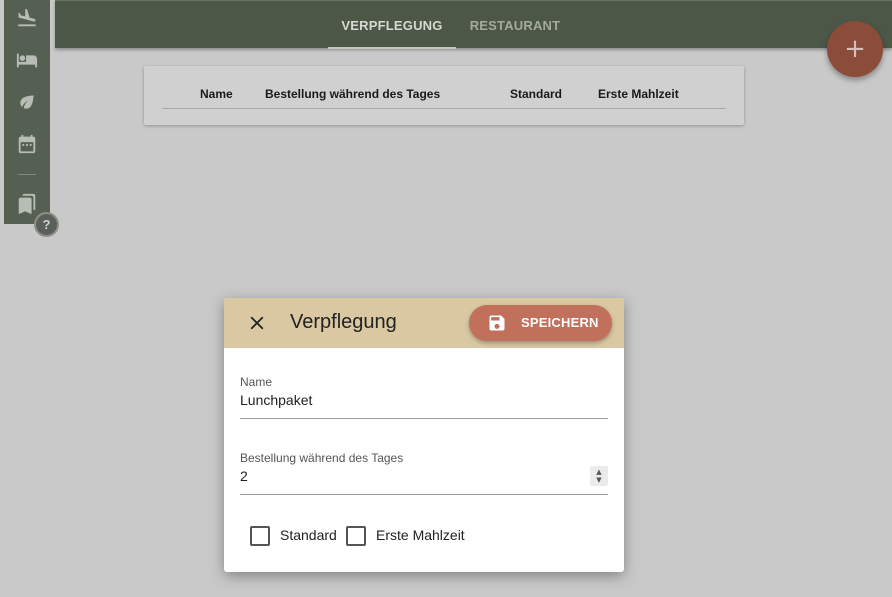 Image resolution: width=892 pixels, height=597 pixels. I want to click on flight-land-icon, so click(27, 17).